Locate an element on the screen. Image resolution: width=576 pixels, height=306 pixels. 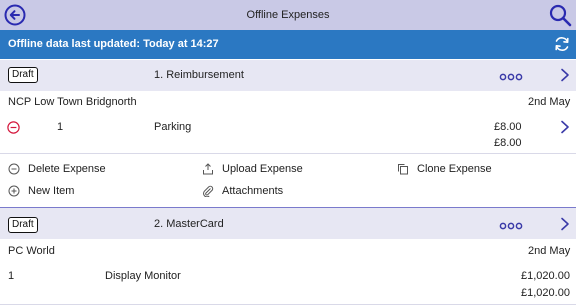
expense-title: 2. MasterCard is located at coordinates (189, 224).